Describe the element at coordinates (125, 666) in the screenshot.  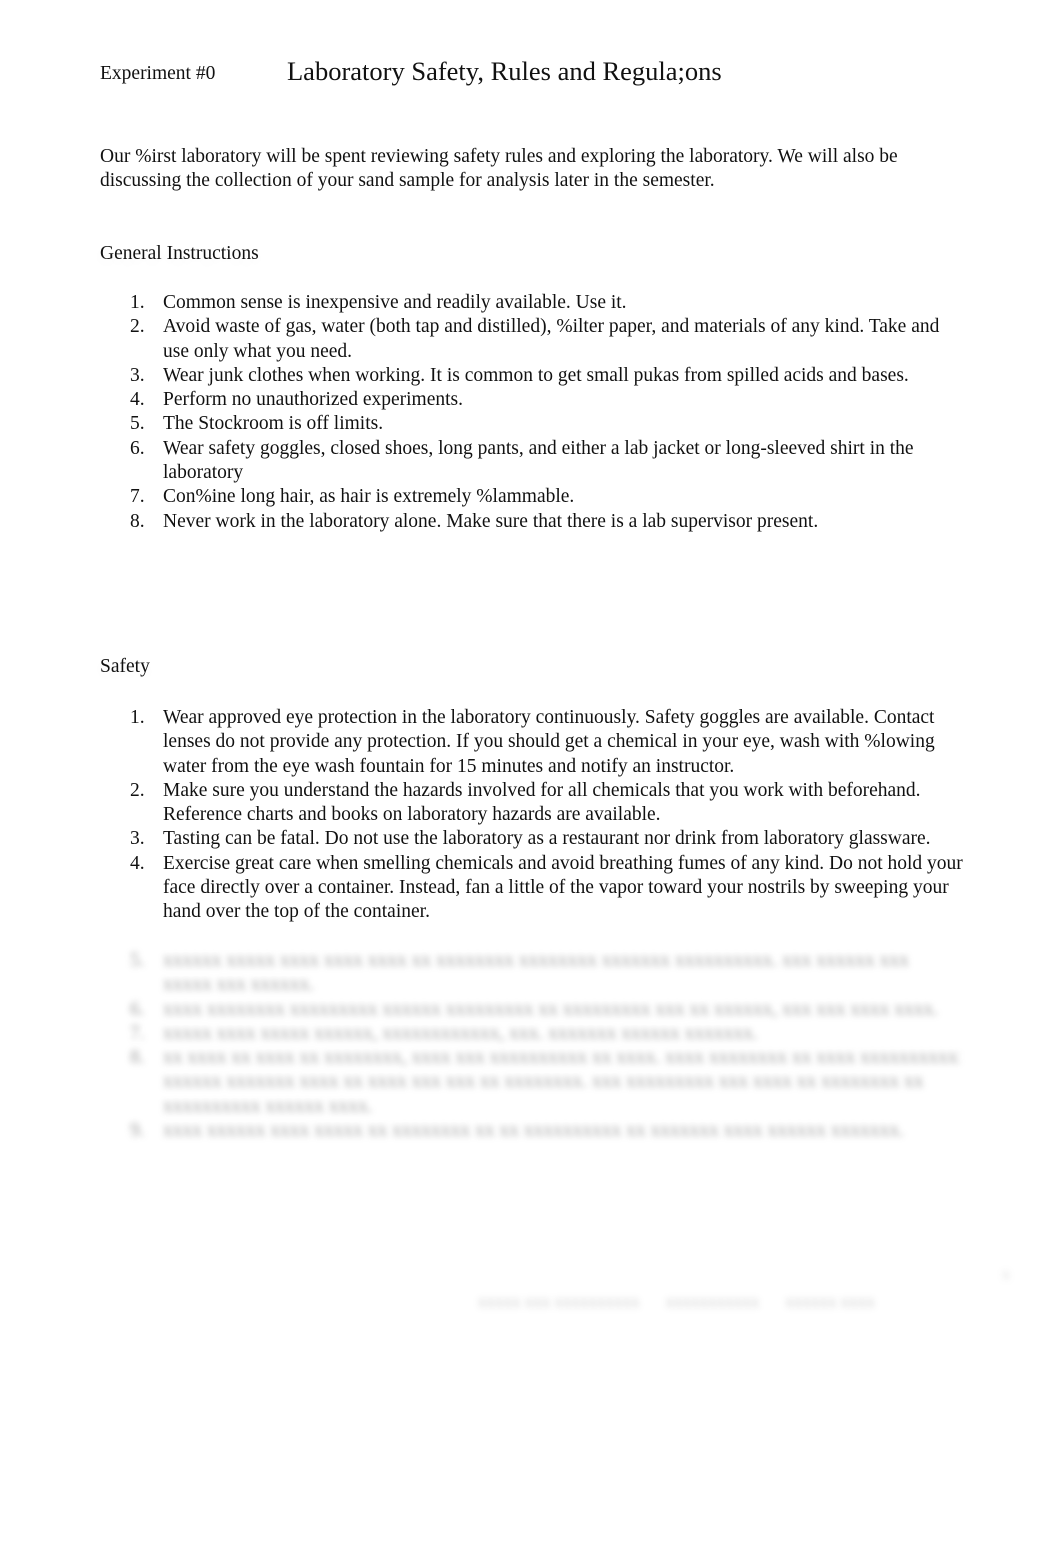
I see `safety-heading-text: Safety` at that location.